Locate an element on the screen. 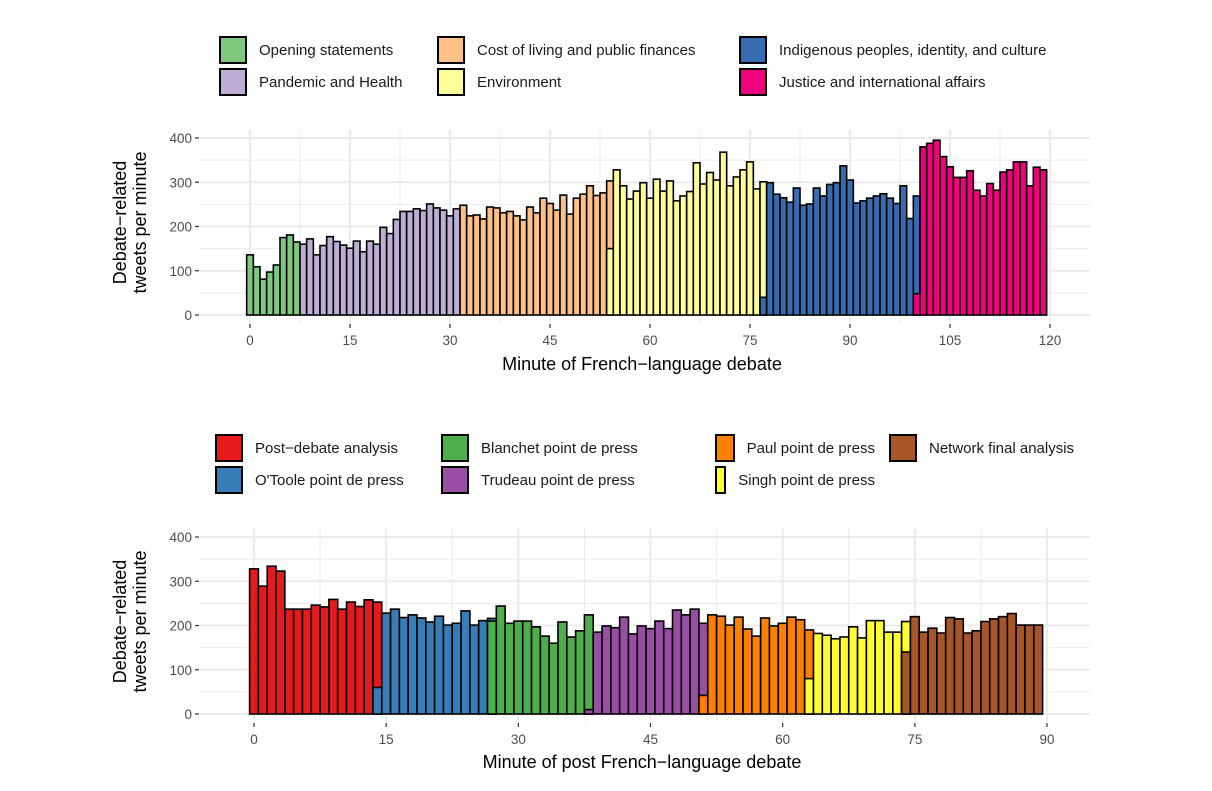 Image resolution: width=1212 pixels, height=791 pixels. x-tick-label: 75 is located at coordinates (749, 340).